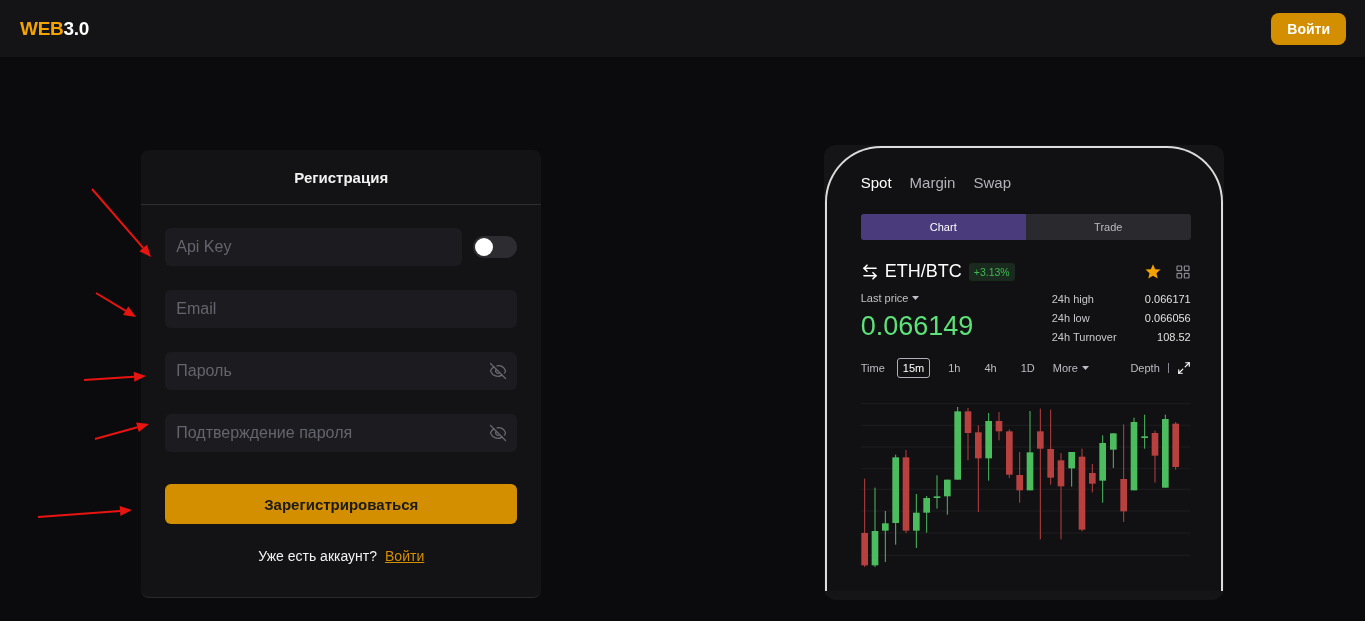 The height and width of the screenshot is (621, 1365). Describe the element at coordinates (341, 371) in the screenshot. I see `password-field: Пароль` at that location.